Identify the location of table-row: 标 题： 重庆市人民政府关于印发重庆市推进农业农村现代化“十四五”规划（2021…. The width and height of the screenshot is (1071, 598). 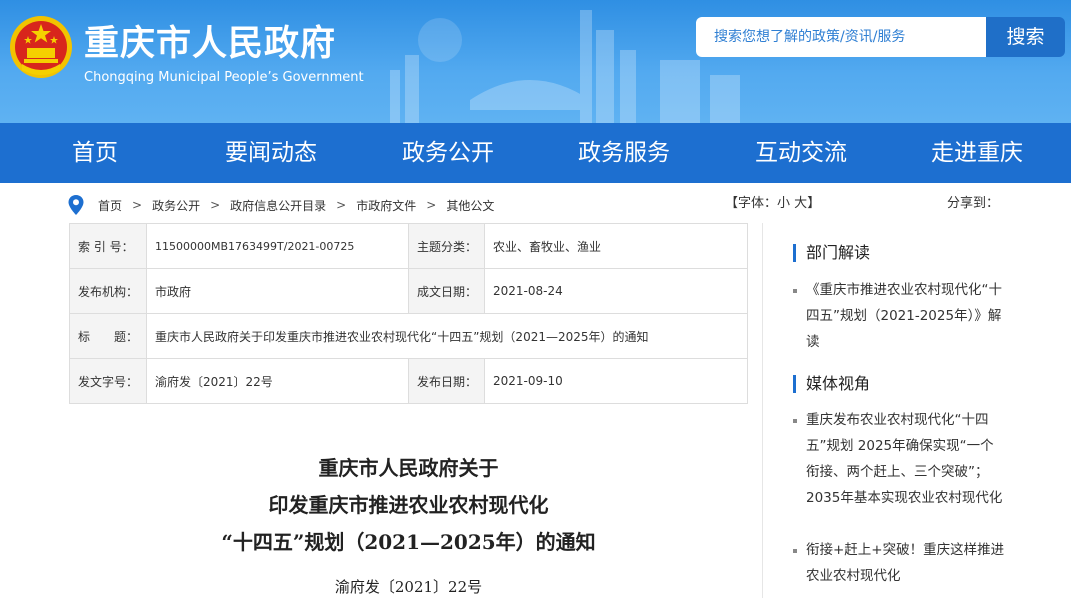
(408, 336).